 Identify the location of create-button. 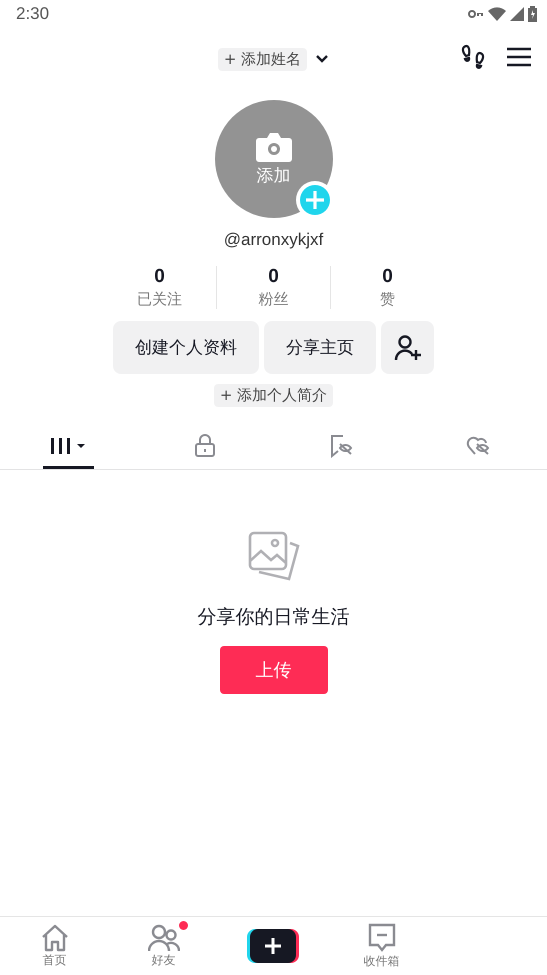
(272, 946).